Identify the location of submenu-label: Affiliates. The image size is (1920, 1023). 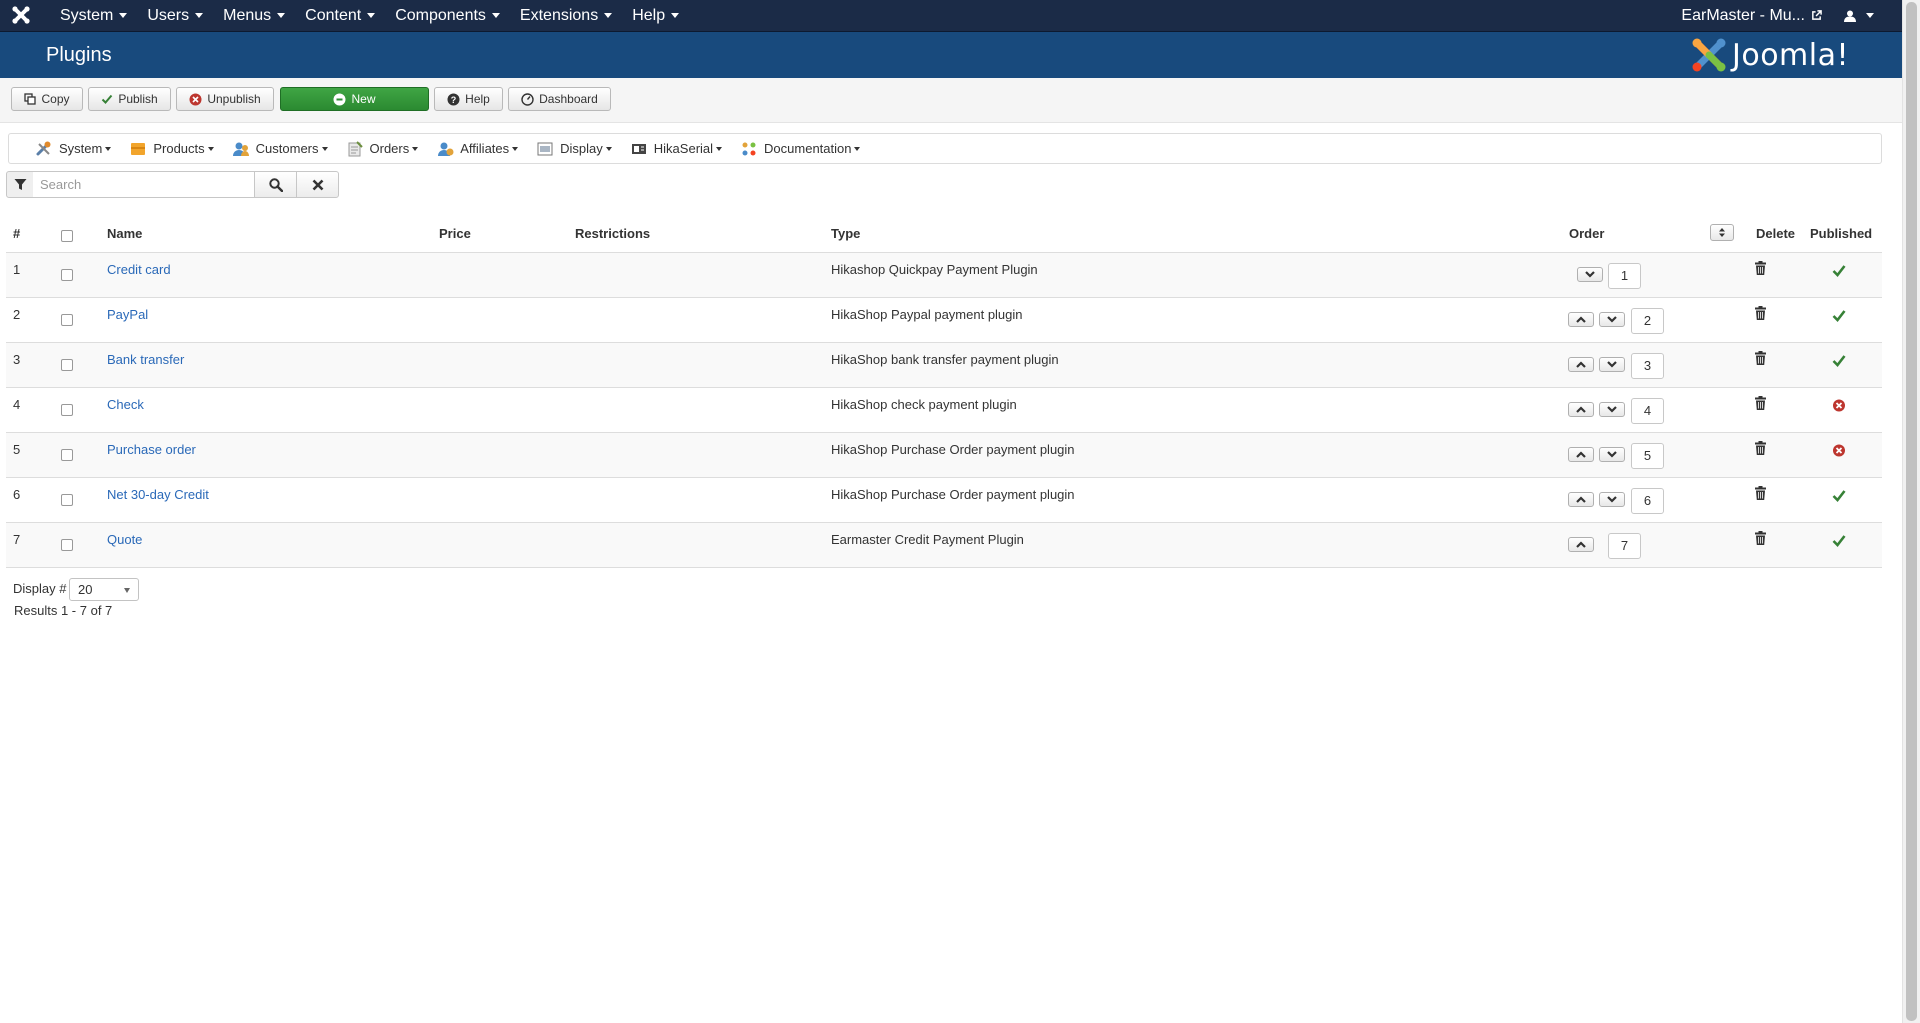
(485, 148).